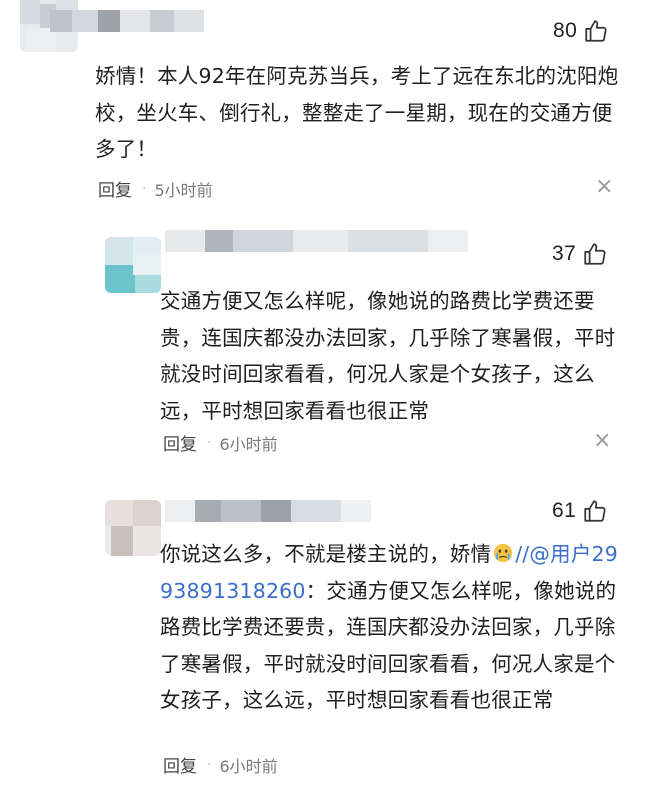 Image resolution: width=660 pixels, height=805 pixels. I want to click on like-button: 80, so click(581, 31).